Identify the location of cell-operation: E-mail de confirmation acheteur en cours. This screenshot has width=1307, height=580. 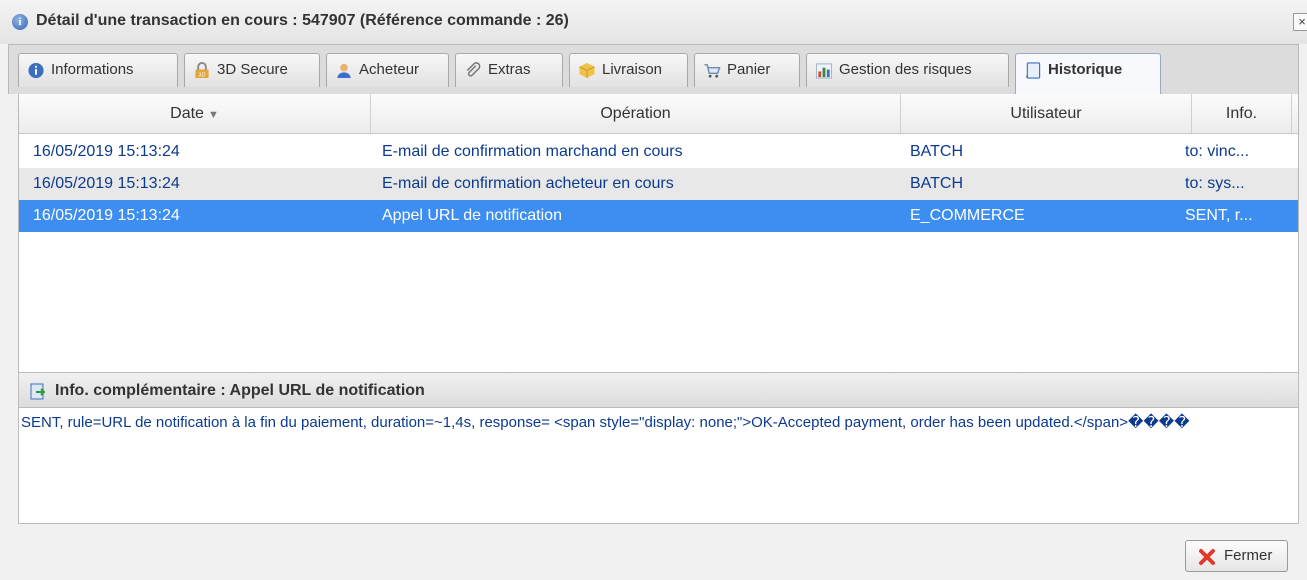
(528, 183).